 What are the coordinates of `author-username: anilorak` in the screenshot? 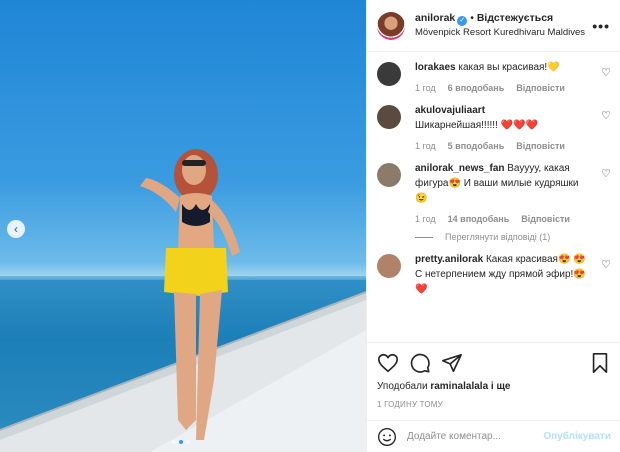 It's located at (435, 18).